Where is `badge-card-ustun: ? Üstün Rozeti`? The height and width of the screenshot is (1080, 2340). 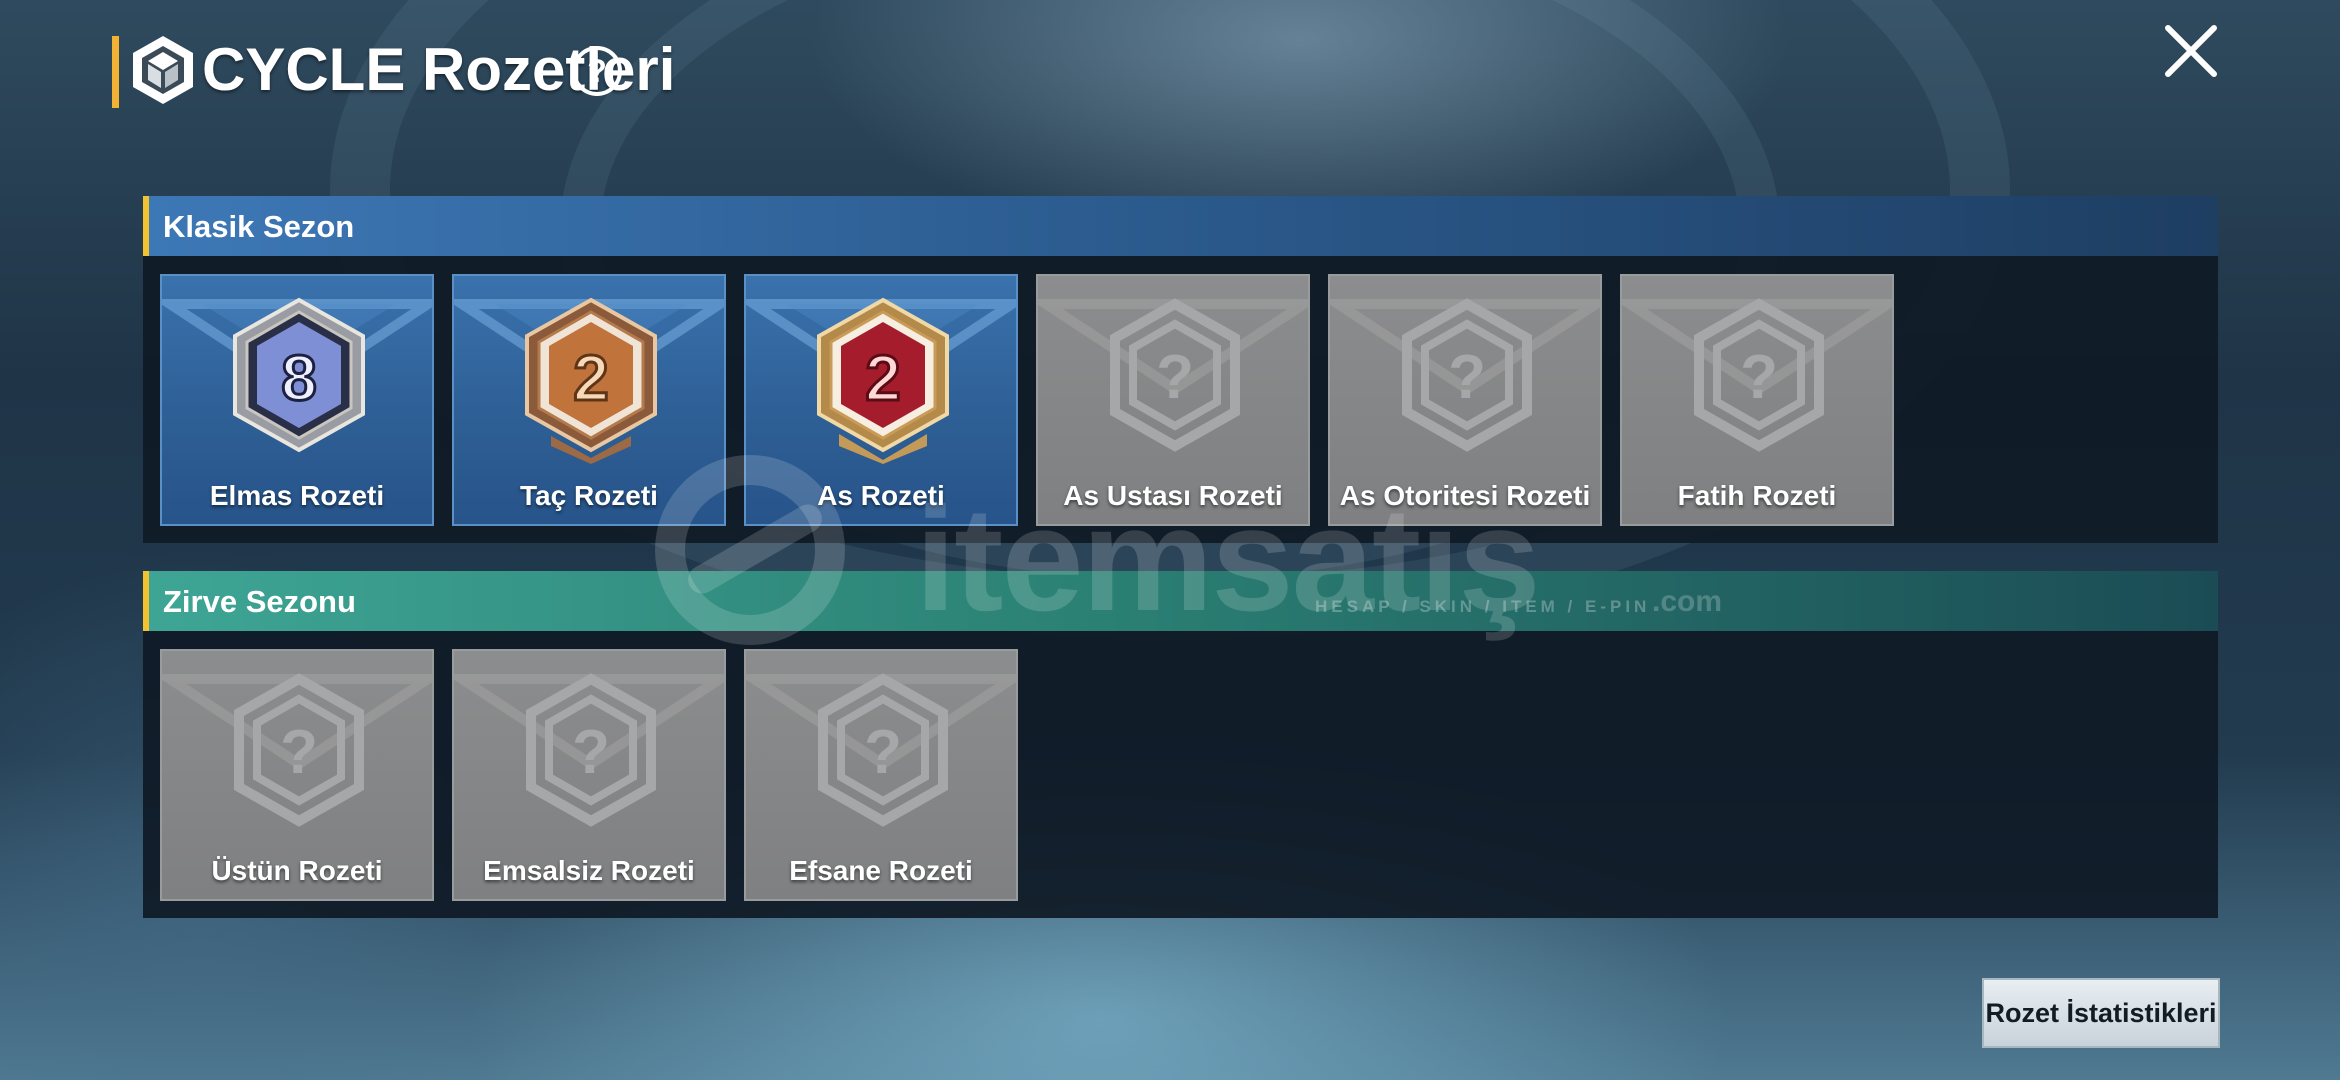 badge-card-ustun: ? Üstün Rozeti is located at coordinates (297, 775).